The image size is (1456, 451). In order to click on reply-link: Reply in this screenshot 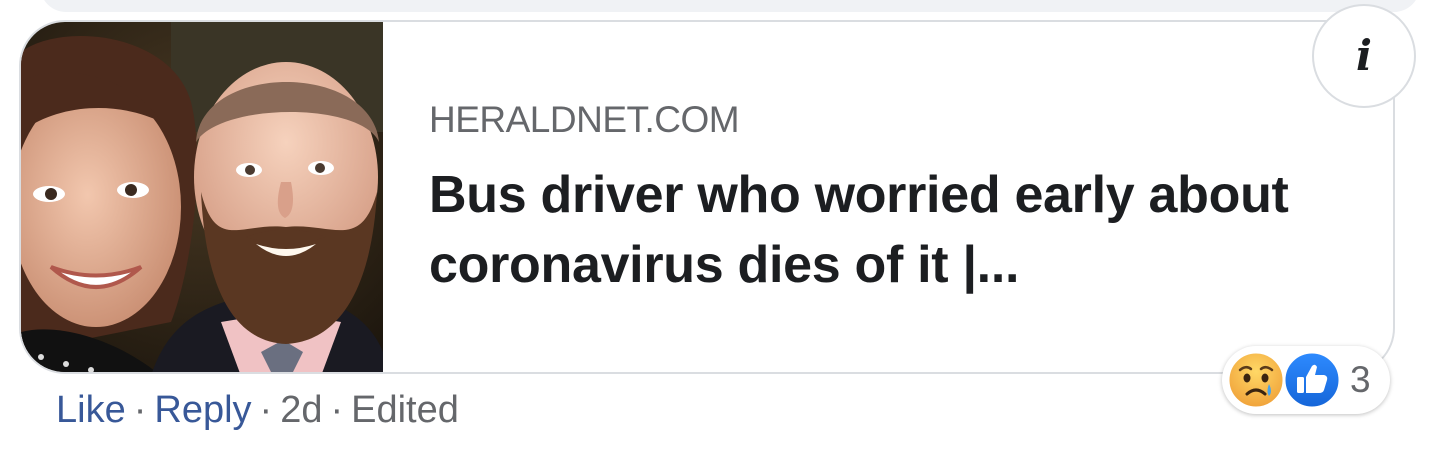, I will do `click(202, 410)`.